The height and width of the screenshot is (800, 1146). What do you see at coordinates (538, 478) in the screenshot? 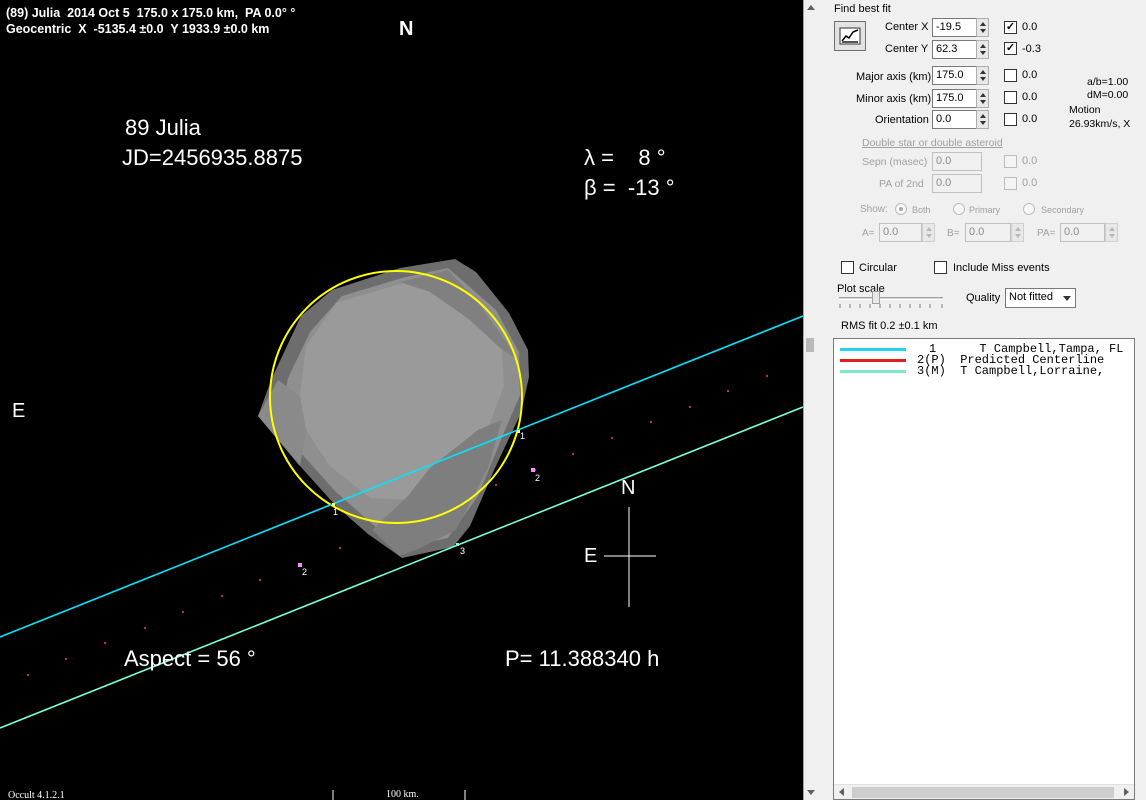
I see `chord-label-2-right: 2` at bounding box center [538, 478].